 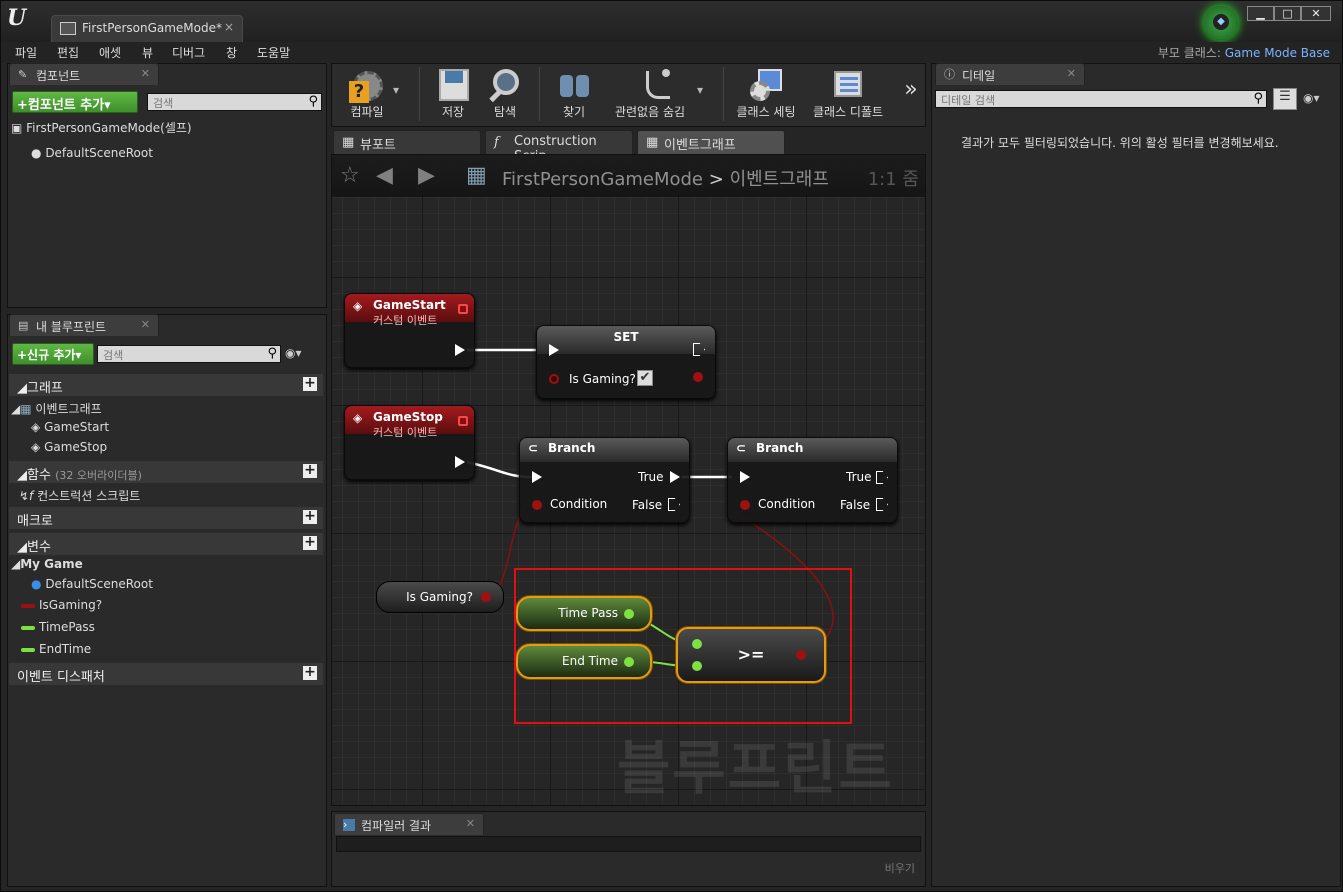 I want to click on gamestop-node: ◈ GameStop 커스텀 이벤트, so click(x=409, y=442).